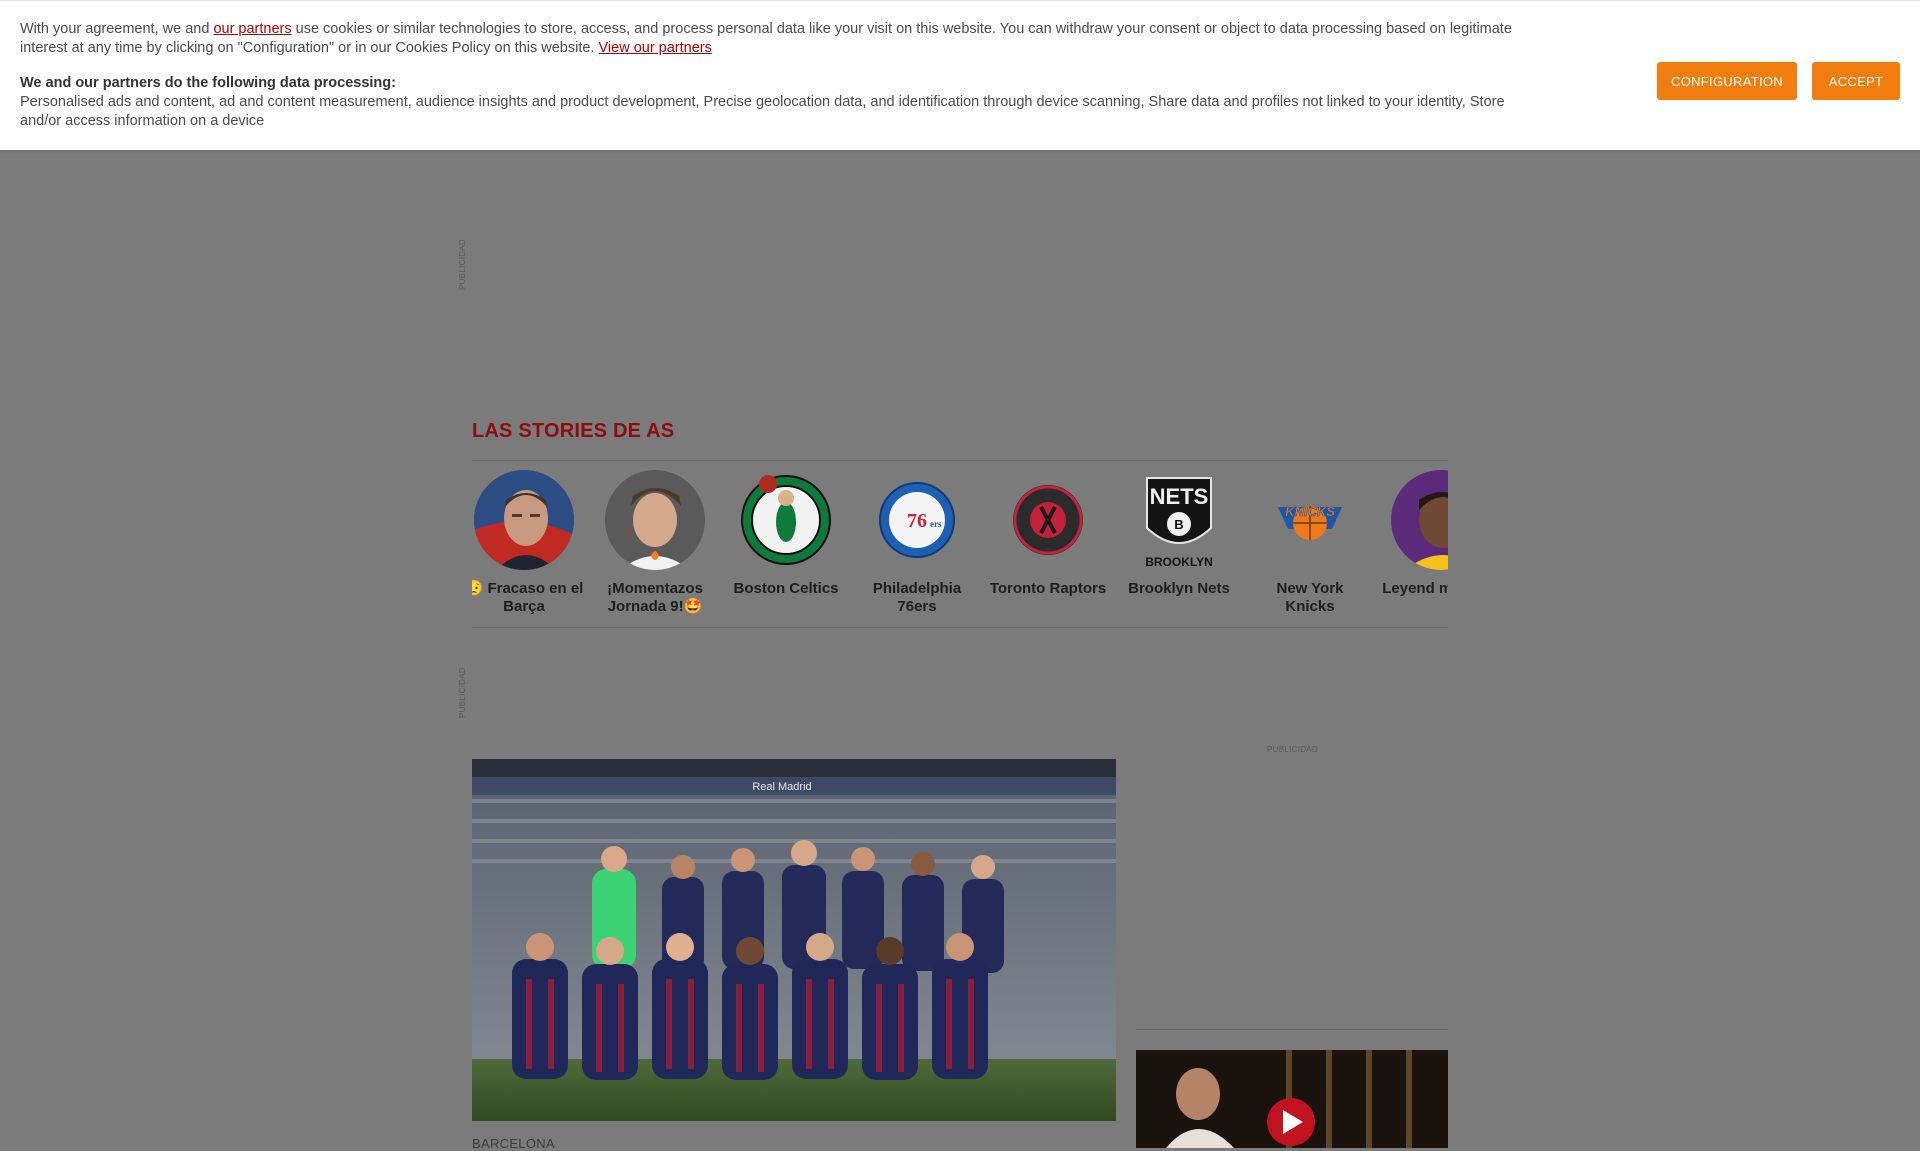 This screenshot has width=1920, height=1151. Describe the element at coordinates (252, 29) in the screenshot. I see `our-partners-link: our partners` at that location.